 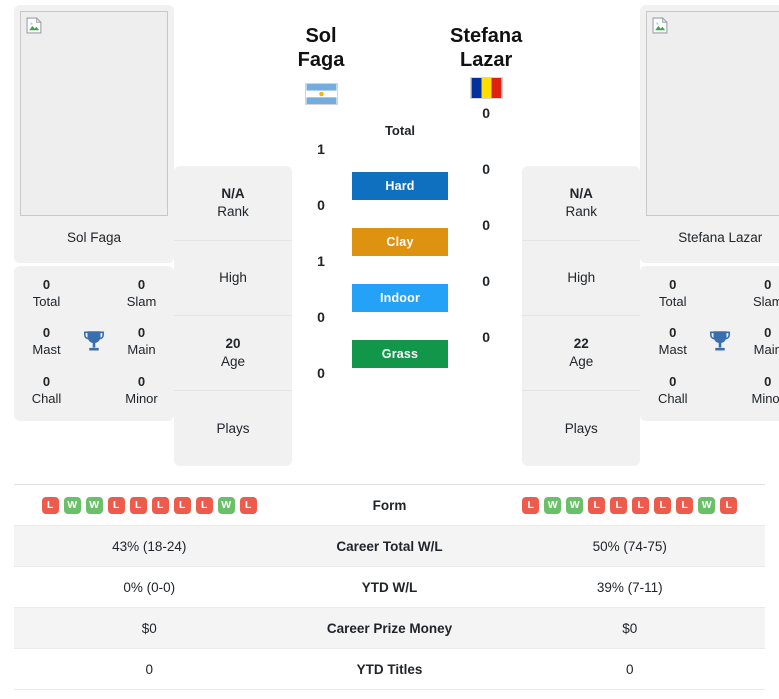 I want to click on surface-label-indoor: Indoor, so click(x=400, y=298).